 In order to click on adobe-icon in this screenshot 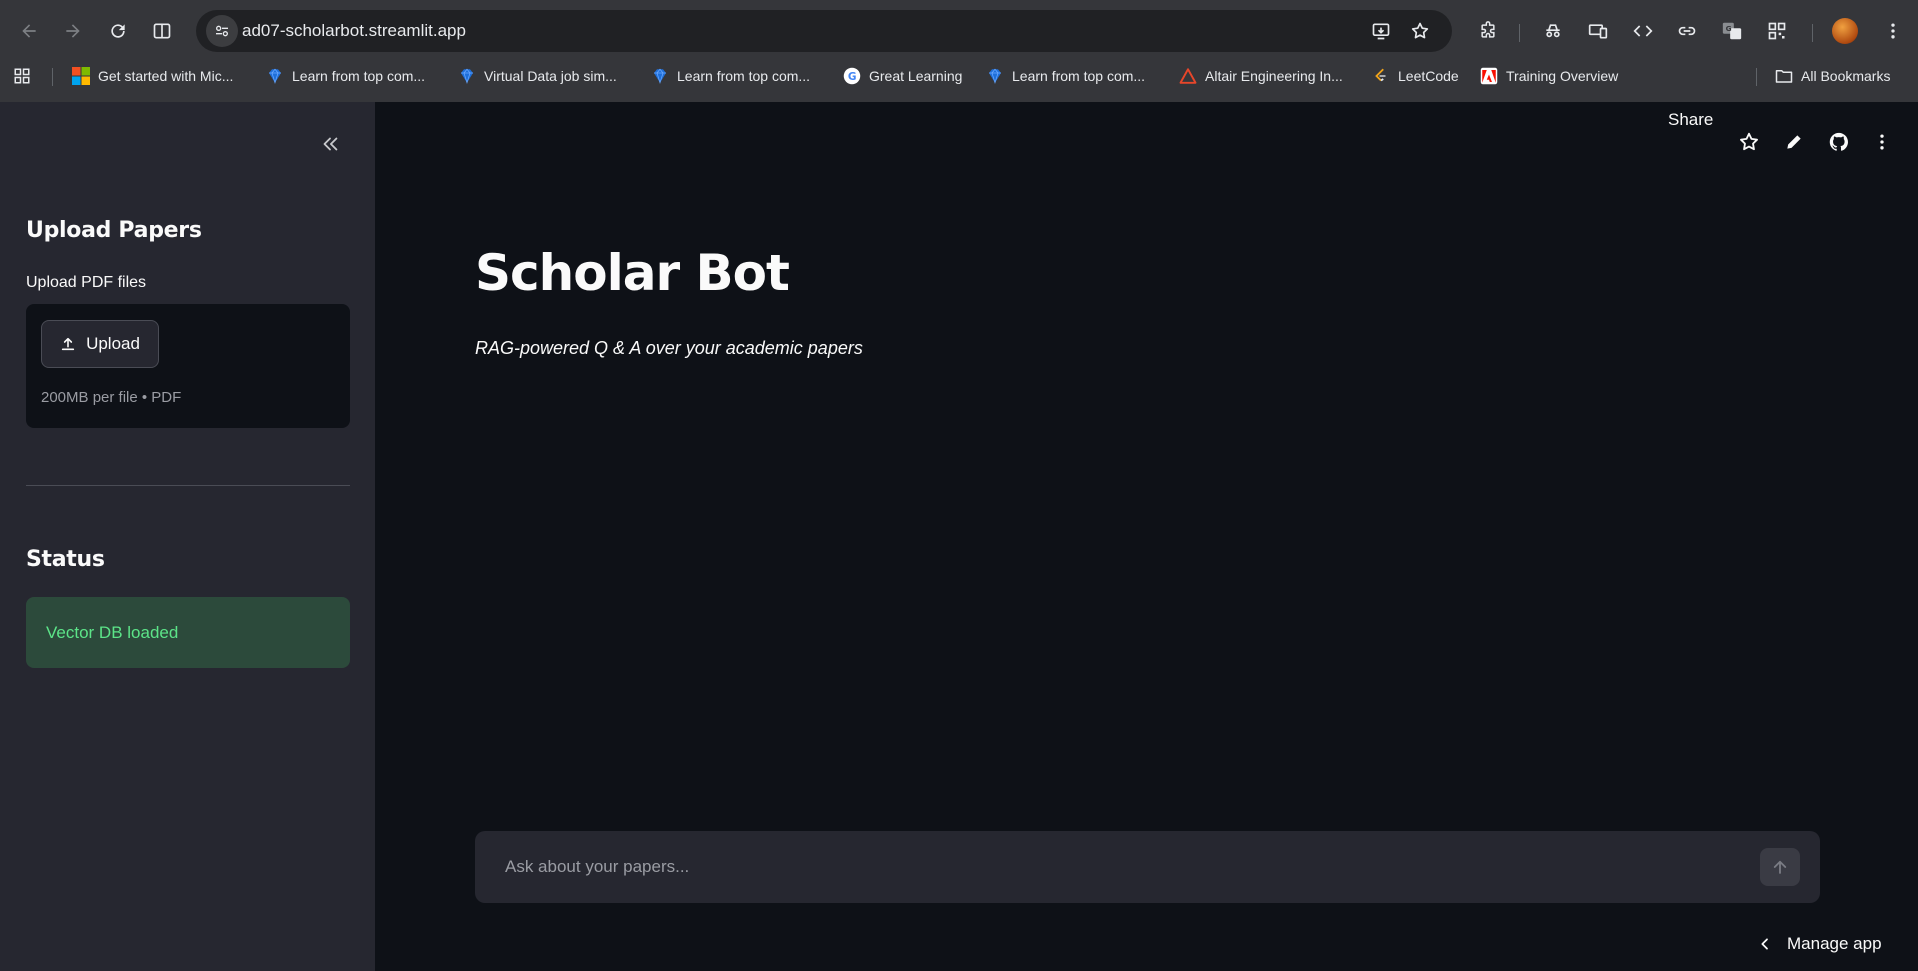, I will do `click(1489, 76)`.